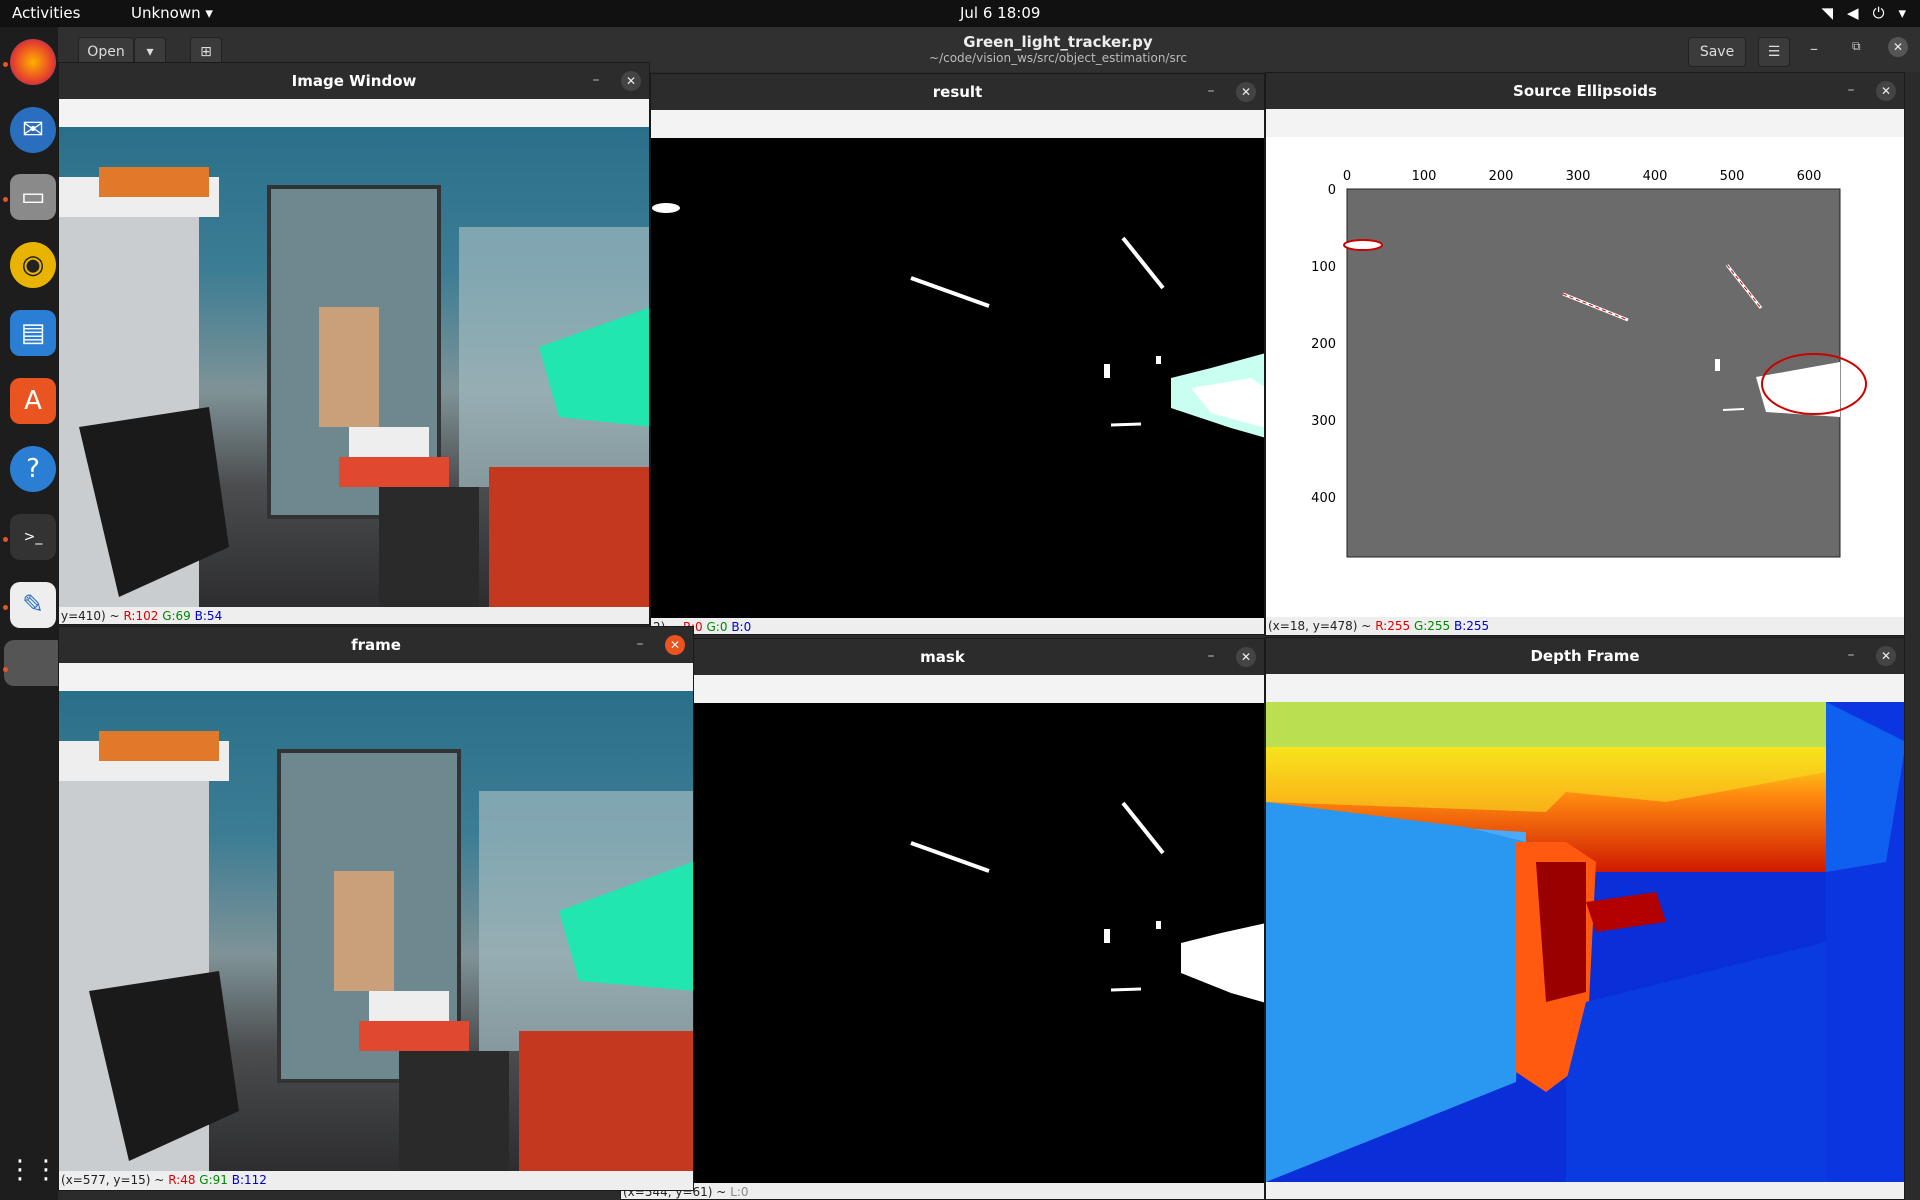  Describe the element at coordinates (208, 616) in the screenshot. I see `status-blue: B:54` at that location.